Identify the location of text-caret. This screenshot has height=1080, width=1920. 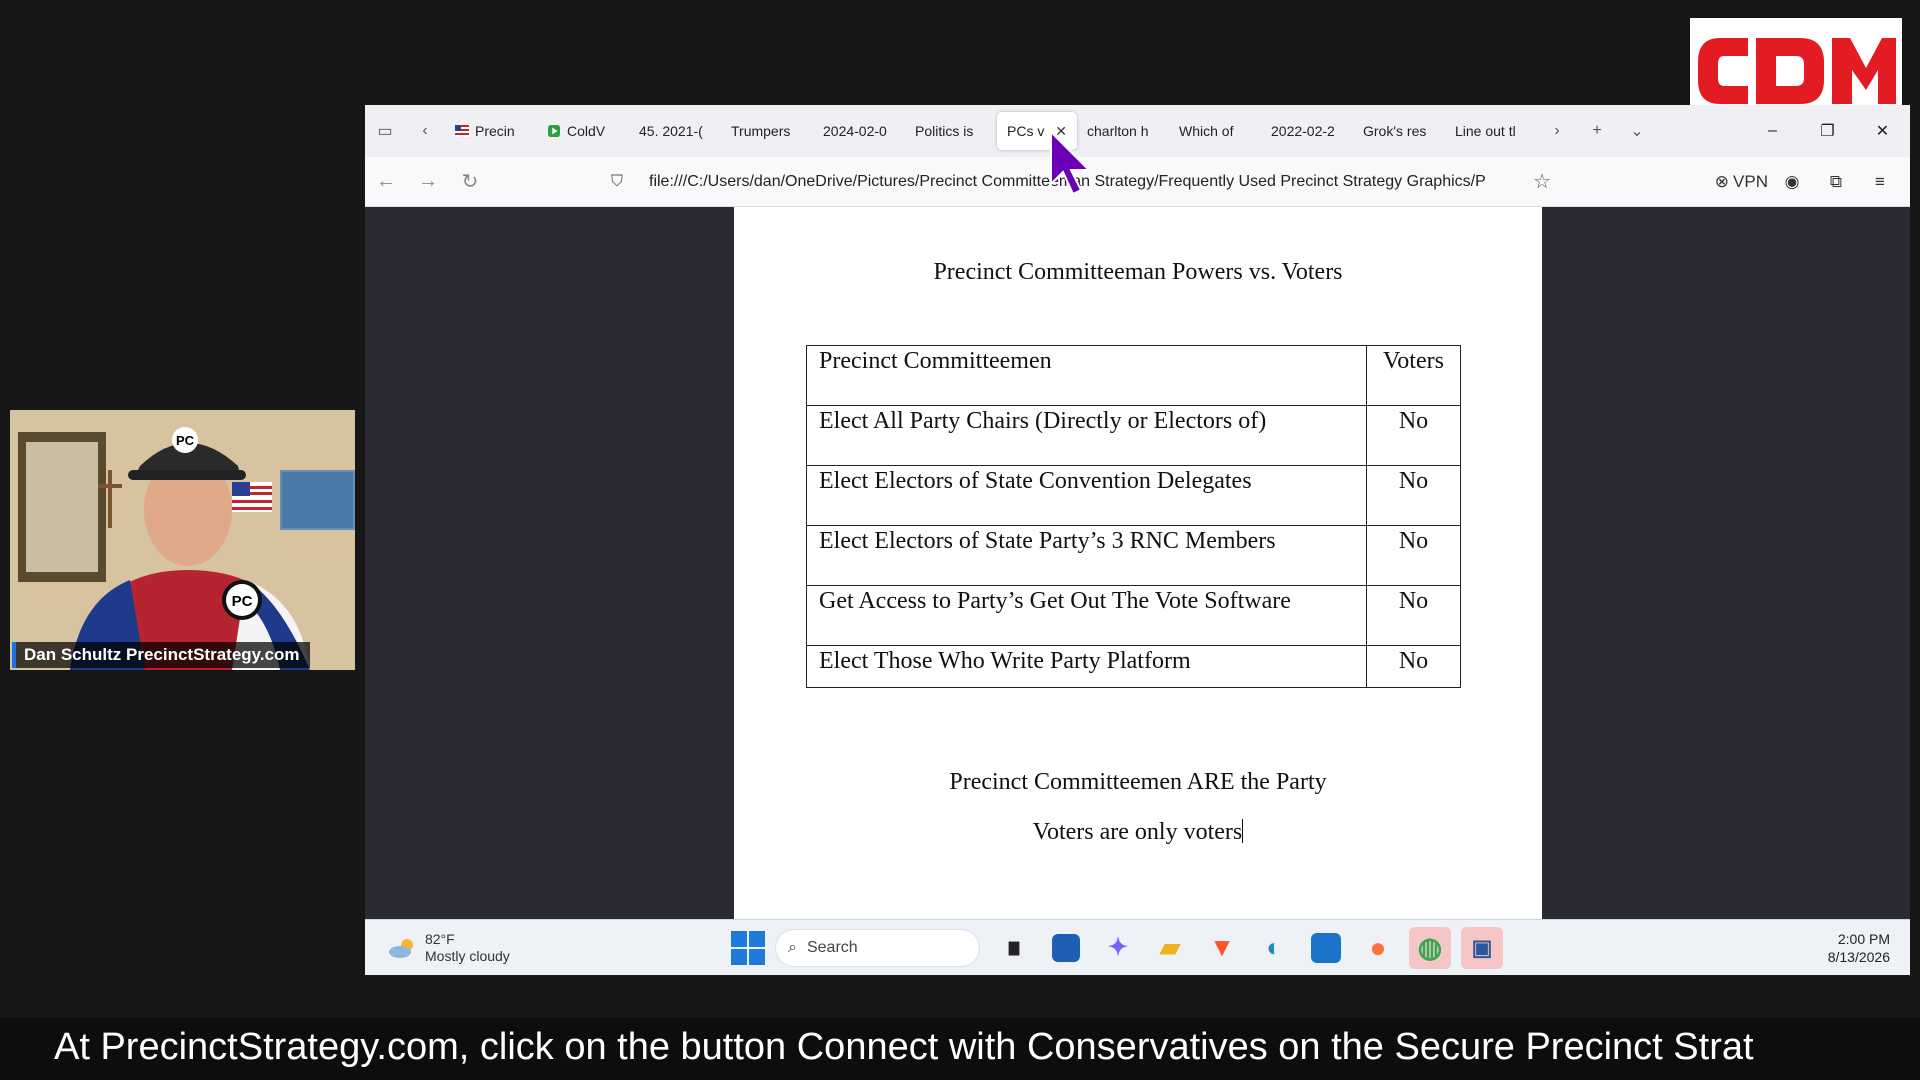
(1243, 831).